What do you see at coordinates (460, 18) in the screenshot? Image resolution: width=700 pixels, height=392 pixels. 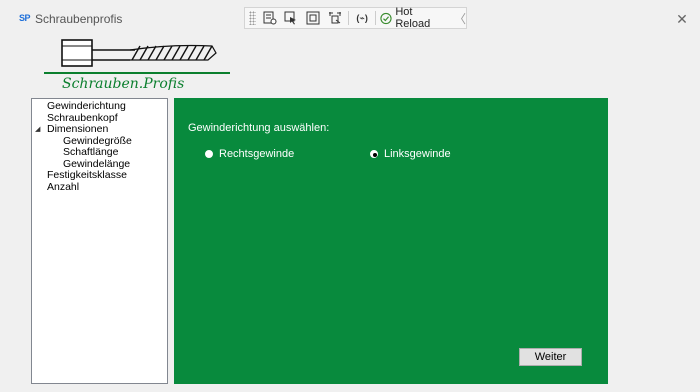 I see `collapse-toolbar-icon: 〈` at bounding box center [460, 18].